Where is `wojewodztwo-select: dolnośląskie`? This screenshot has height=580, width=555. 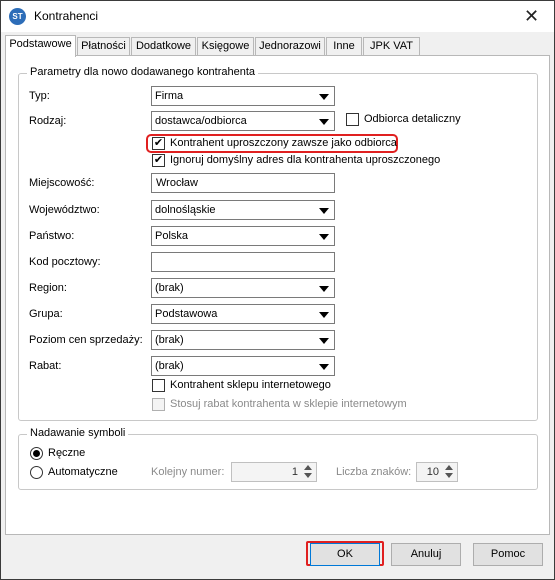 wojewodztwo-select: dolnośląskie is located at coordinates (243, 210).